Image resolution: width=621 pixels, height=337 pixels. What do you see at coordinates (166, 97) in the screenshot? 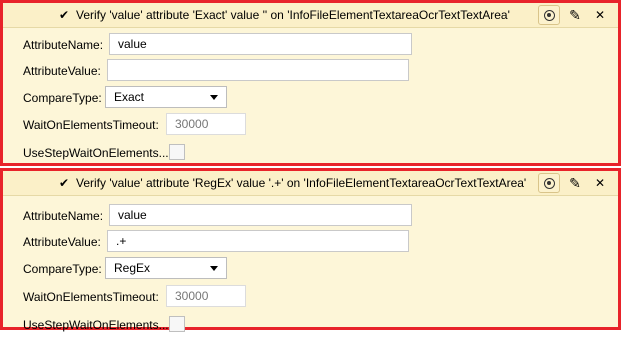
I see `compare-type-select: Exact` at bounding box center [166, 97].